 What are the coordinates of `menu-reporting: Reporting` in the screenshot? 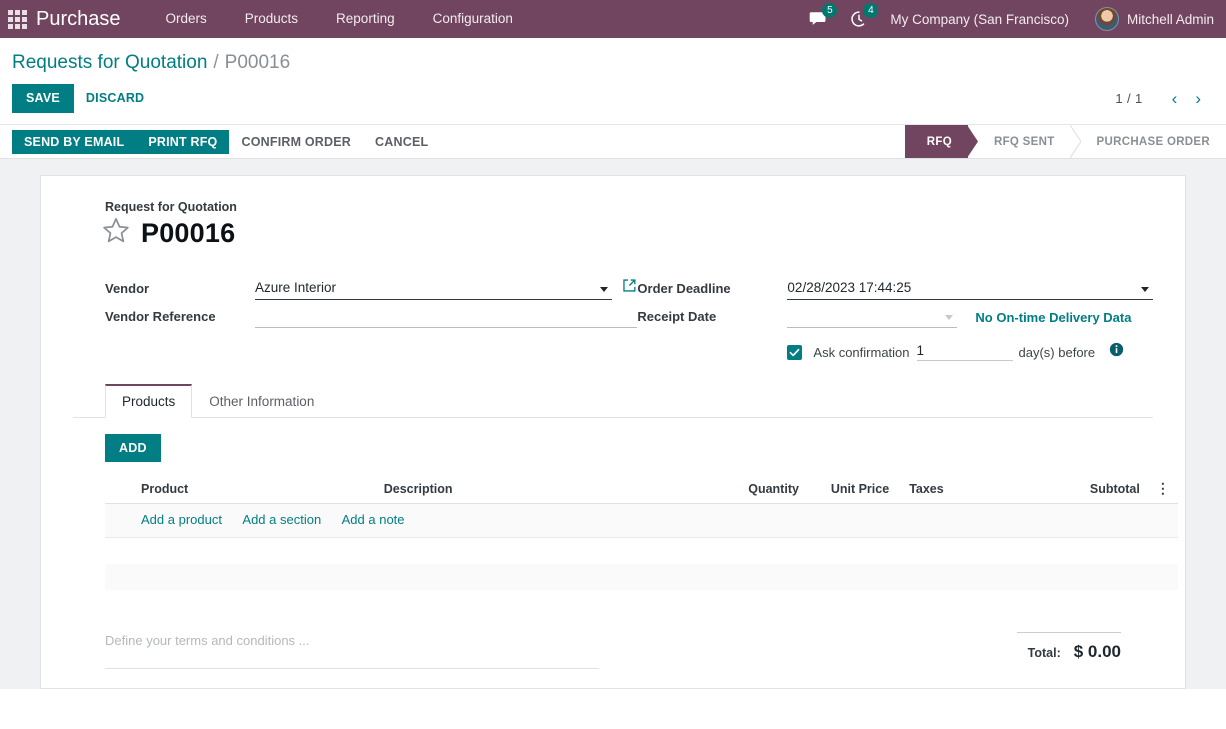 It's located at (365, 19).